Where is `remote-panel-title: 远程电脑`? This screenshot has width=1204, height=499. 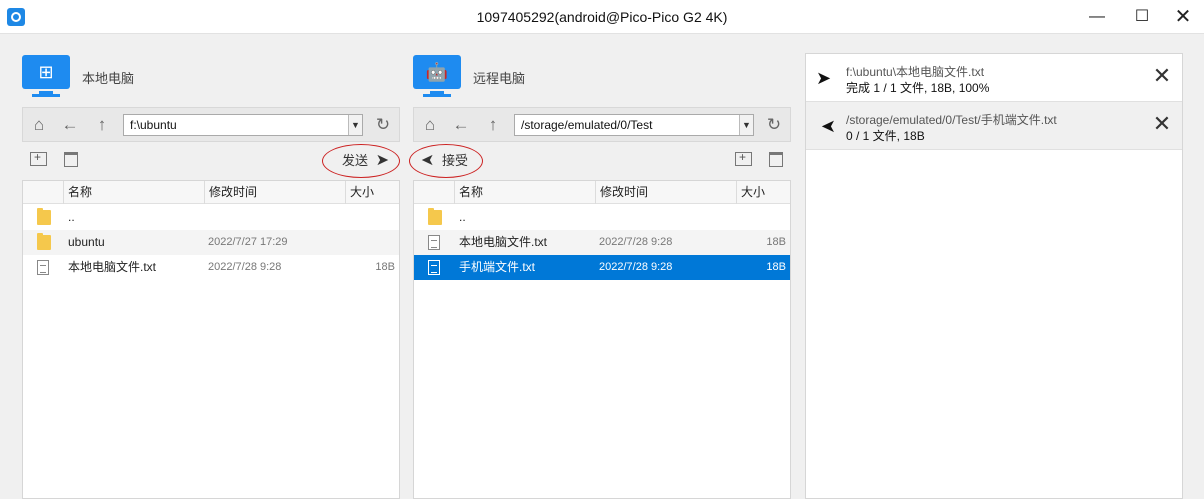
remote-panel-title: 远程电脑 is located at coordinates (499, 78).